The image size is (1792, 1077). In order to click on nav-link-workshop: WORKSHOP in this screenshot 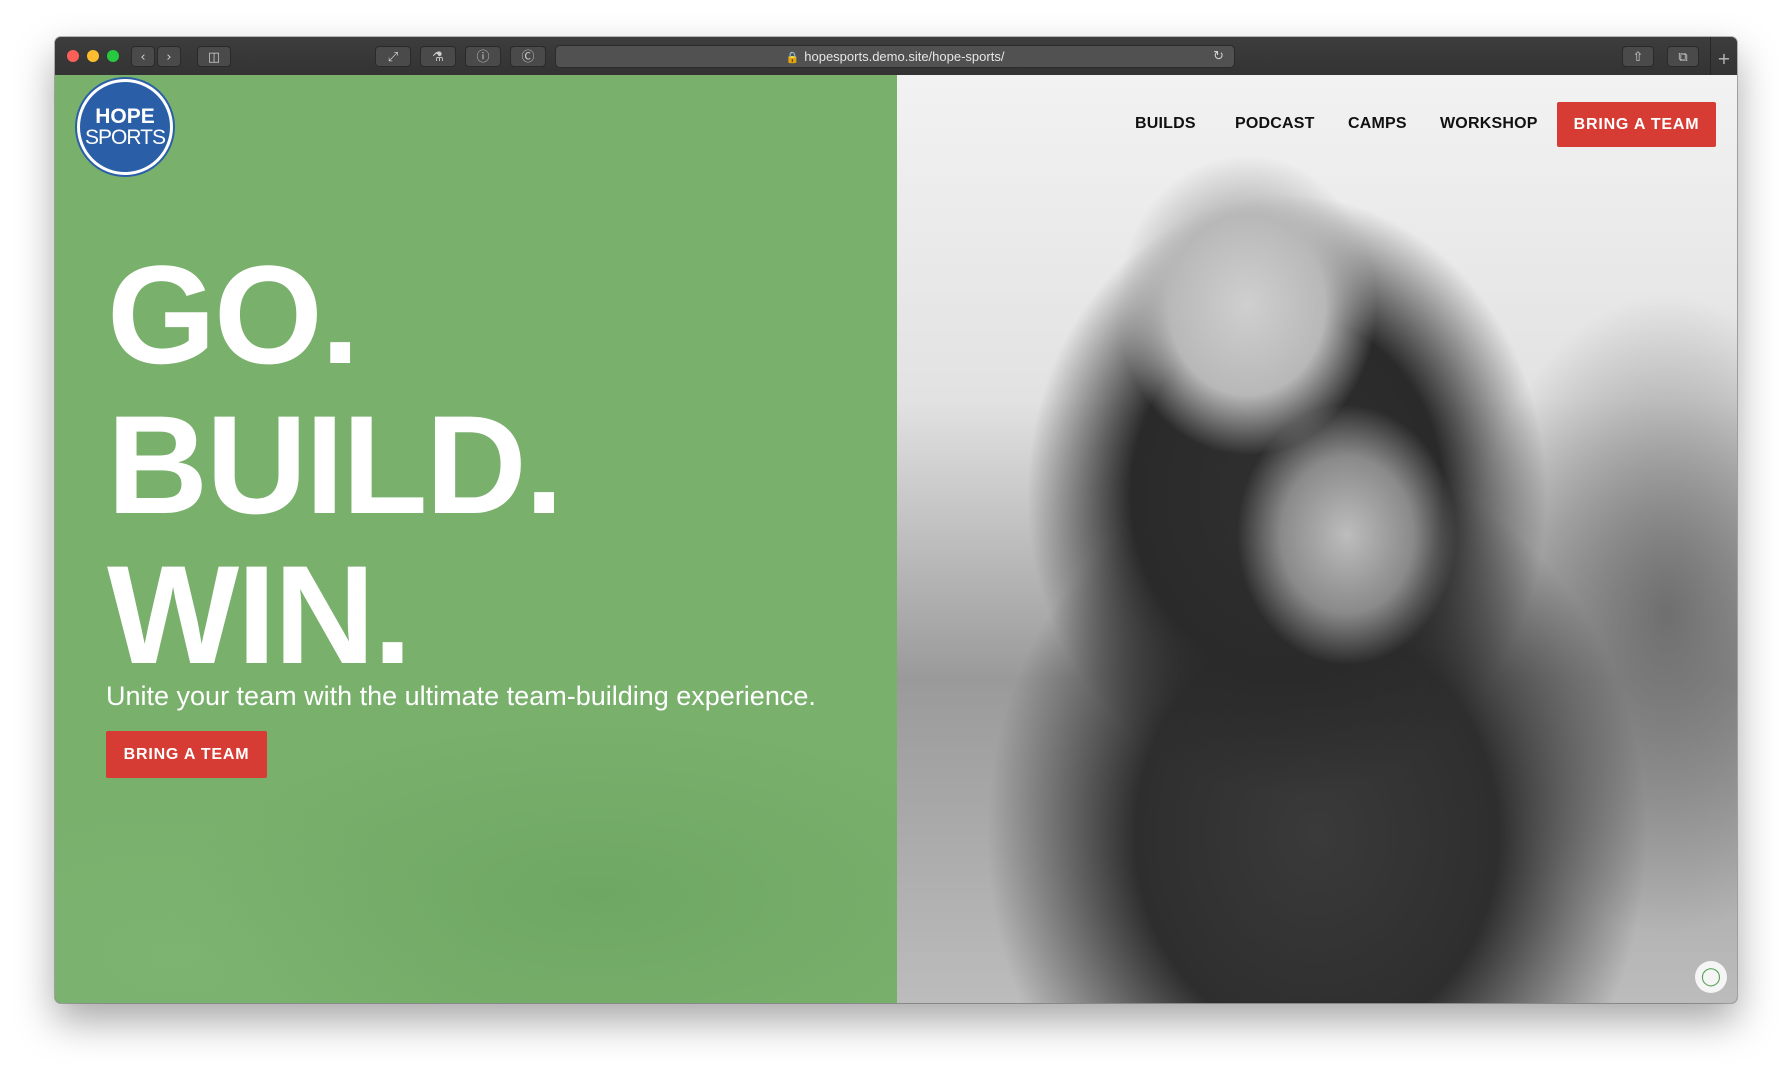, I will do `click(1489, 124)`.